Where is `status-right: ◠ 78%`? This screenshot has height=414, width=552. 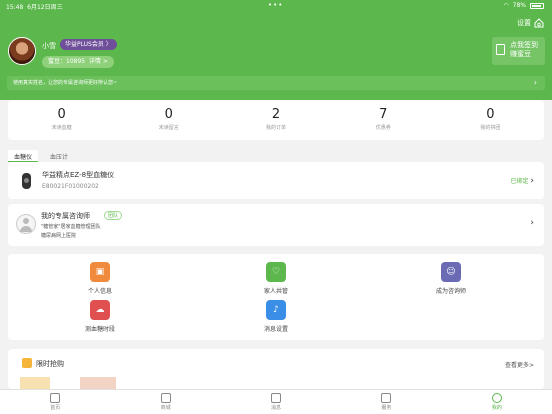
status-right: ◠ 78% is located at coordinates (523, 5).